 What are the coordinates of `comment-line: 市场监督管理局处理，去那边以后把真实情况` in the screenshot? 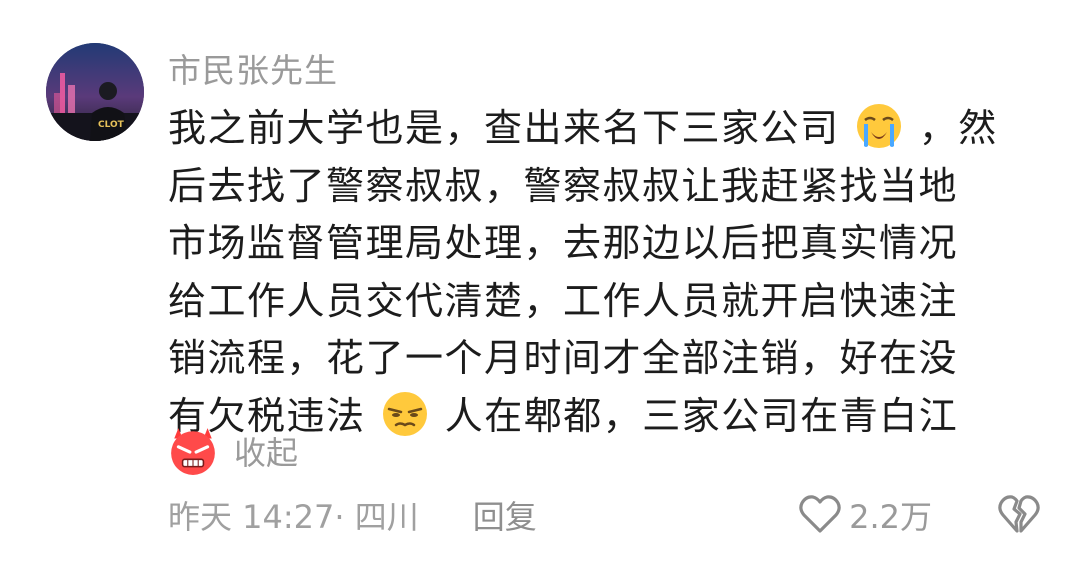 It's located at (563, 243).